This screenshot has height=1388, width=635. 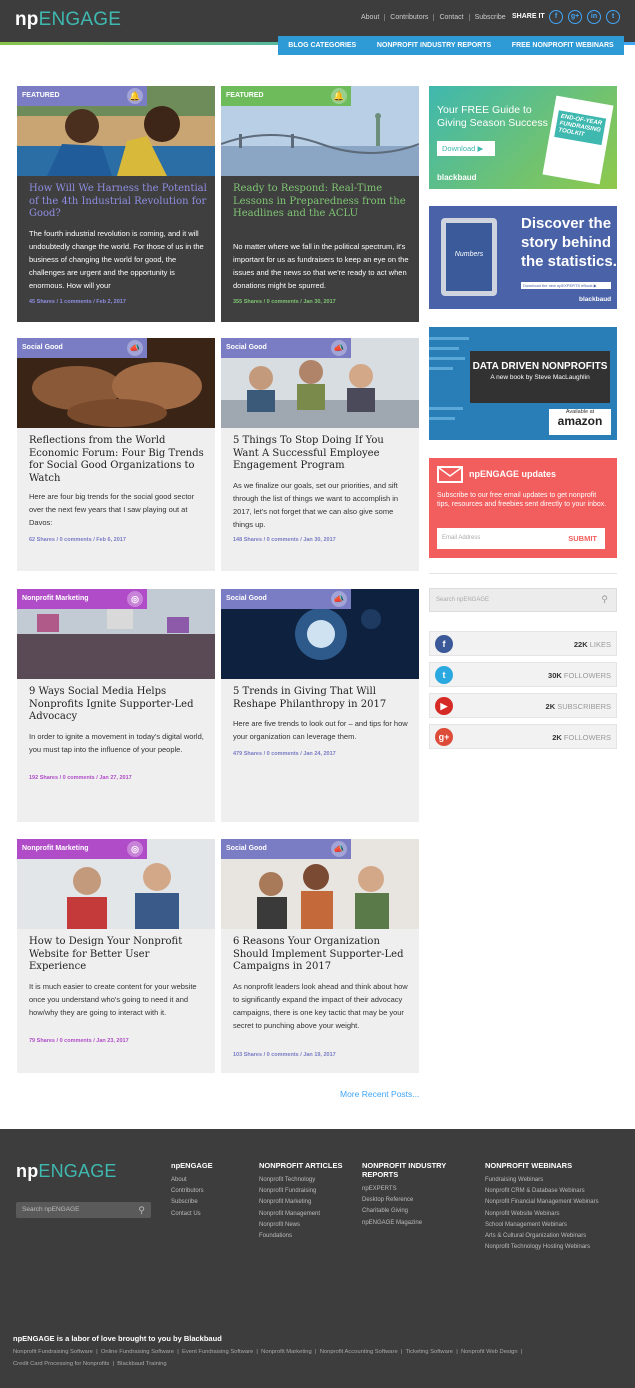 What do you see at coordinates (469, 257) in the screenshot?
I see `tablet-image: Numbers` at bounding box center [469, 257].